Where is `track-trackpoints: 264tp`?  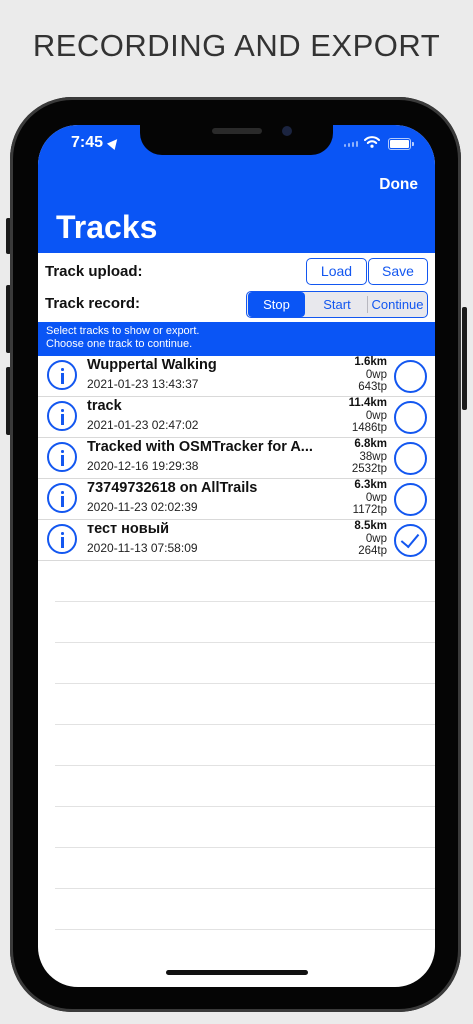
track-trackpoints: 264tp is located at coordinates (372, 551).